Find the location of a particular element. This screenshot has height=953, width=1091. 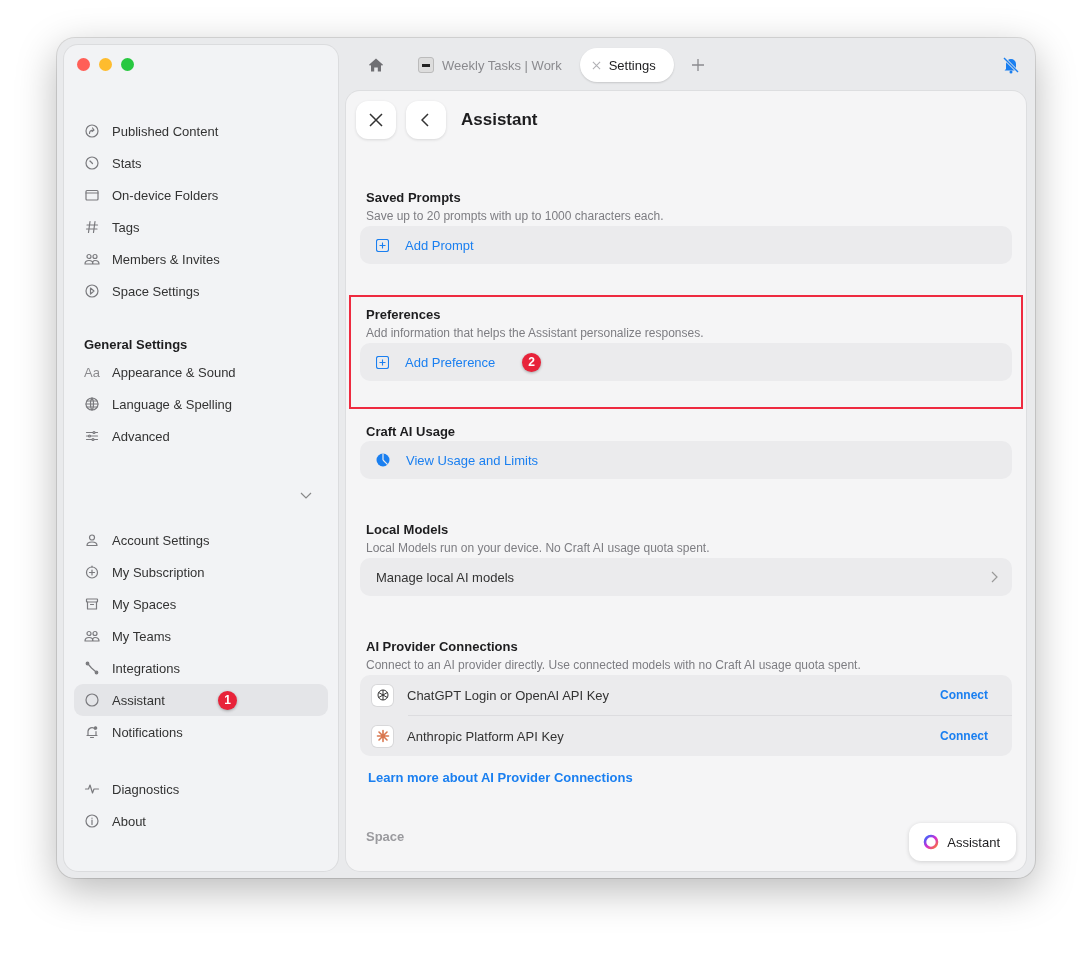

learn-more-link: Learn more about AI Provider Connections is located at coordinates (500, 770).